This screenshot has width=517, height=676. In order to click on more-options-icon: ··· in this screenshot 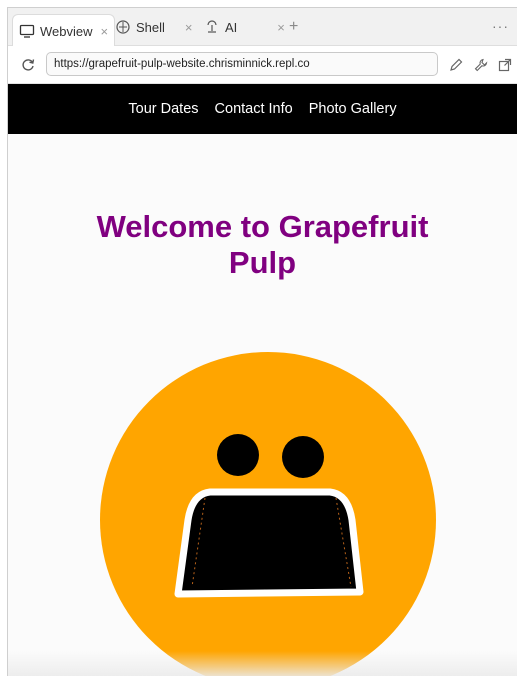, I will do `click(500, 26)`.